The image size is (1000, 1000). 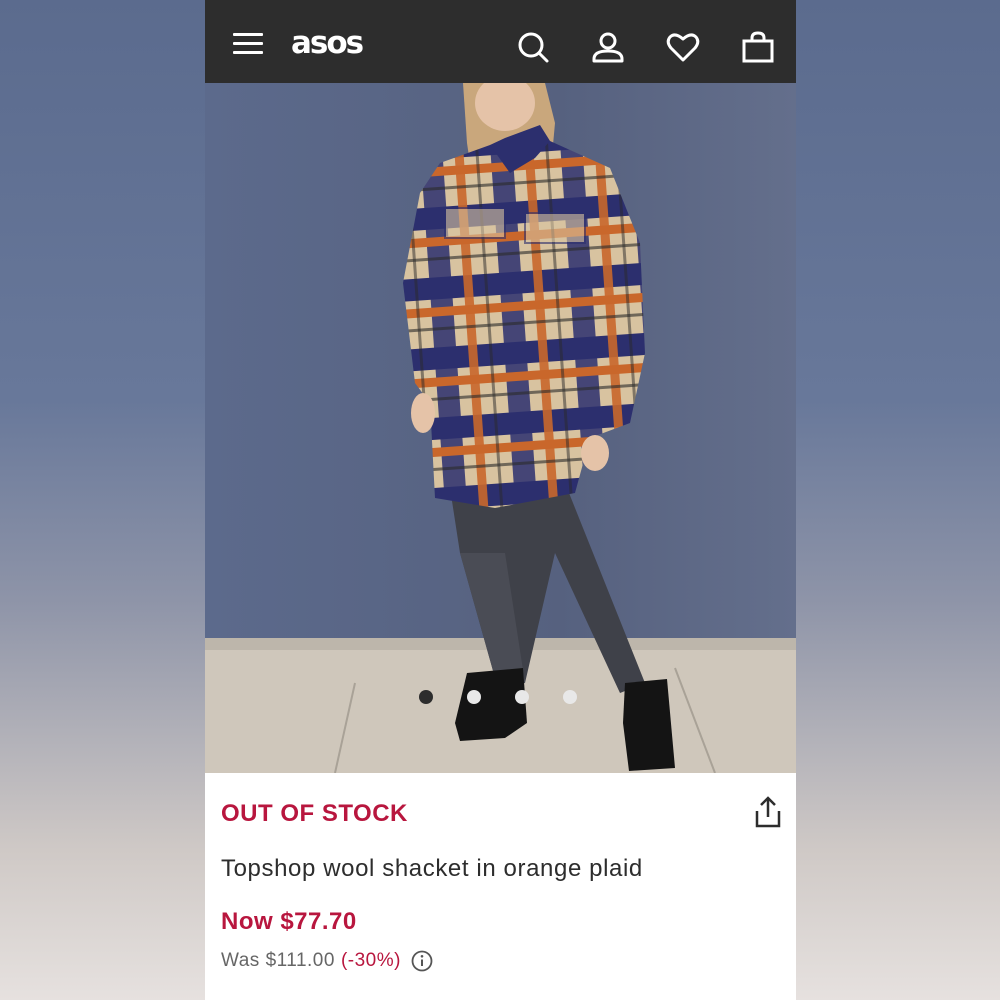 What do you see at coordinates (289, 921) in the screenshot?
I see `current-price: Now $77.70` at bounding box center [289, 921].